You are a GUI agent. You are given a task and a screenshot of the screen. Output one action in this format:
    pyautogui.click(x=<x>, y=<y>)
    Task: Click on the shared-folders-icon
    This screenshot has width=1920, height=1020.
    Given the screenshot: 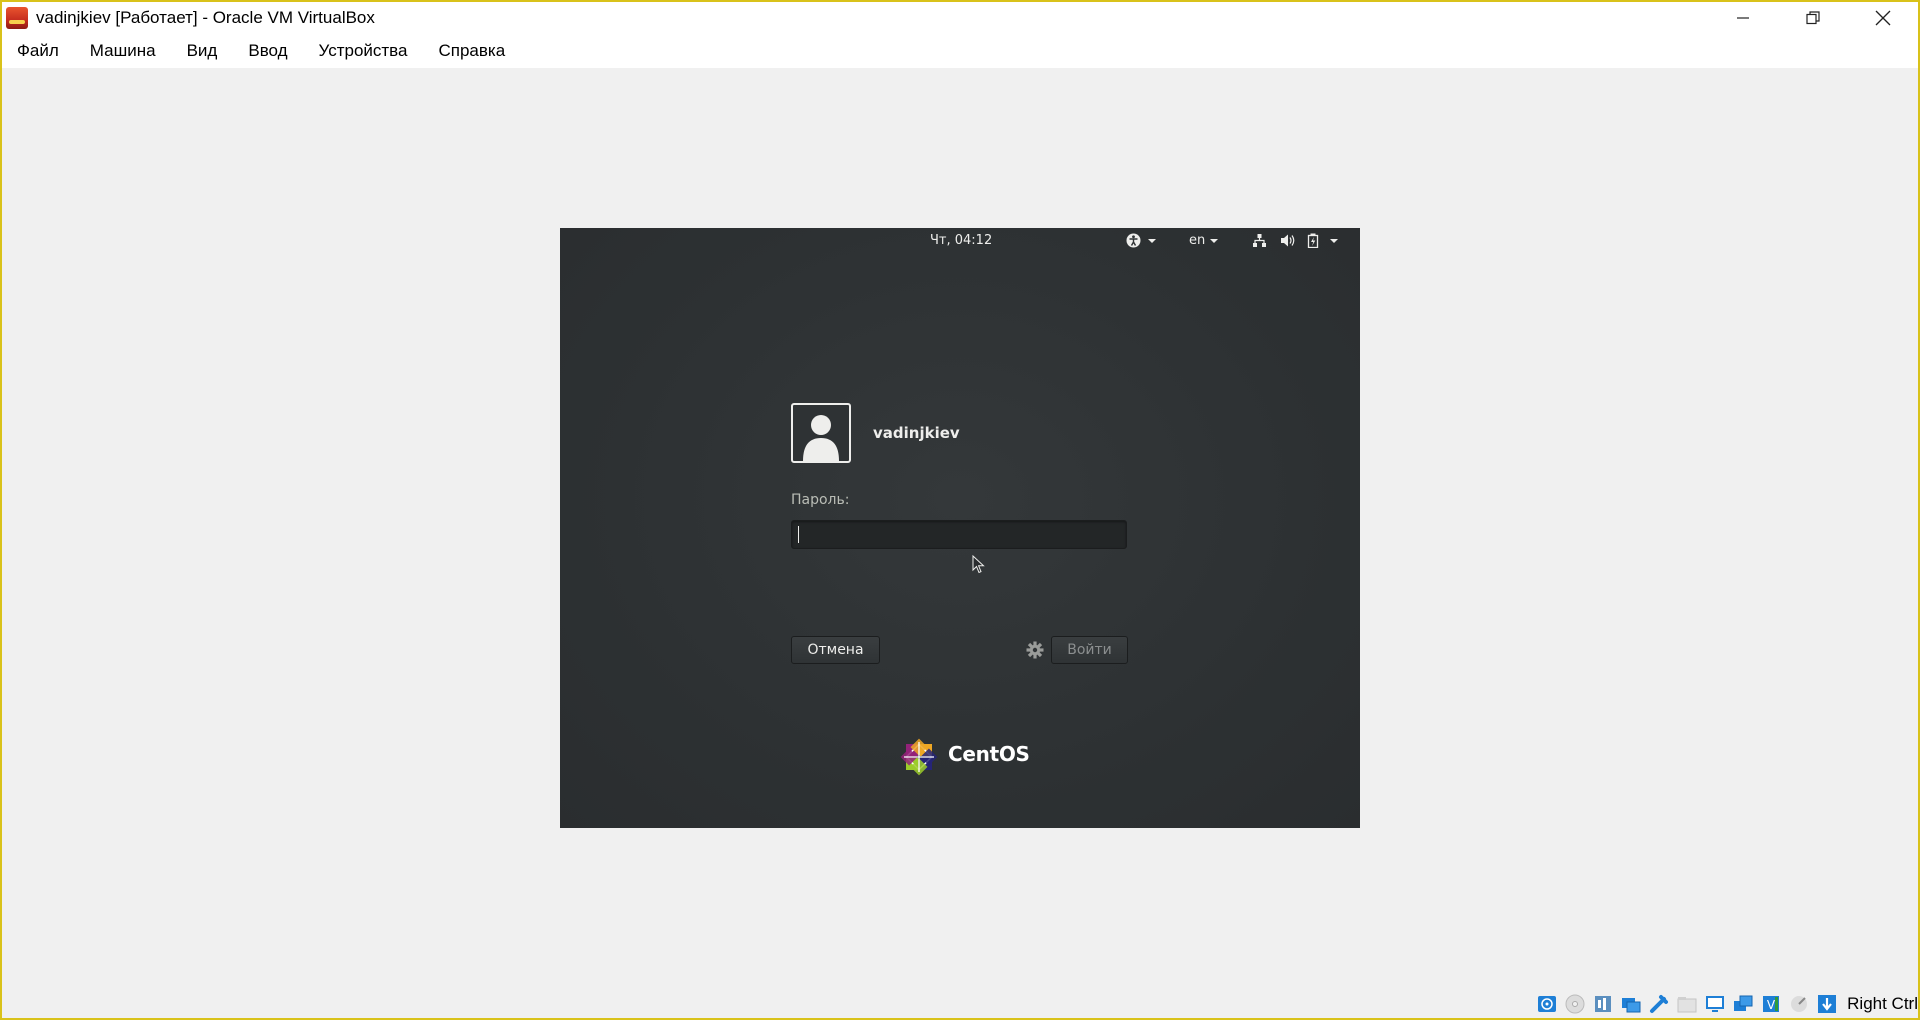 What is the action you would take?
    pyautogui.click(x=1687, y=1004)
    